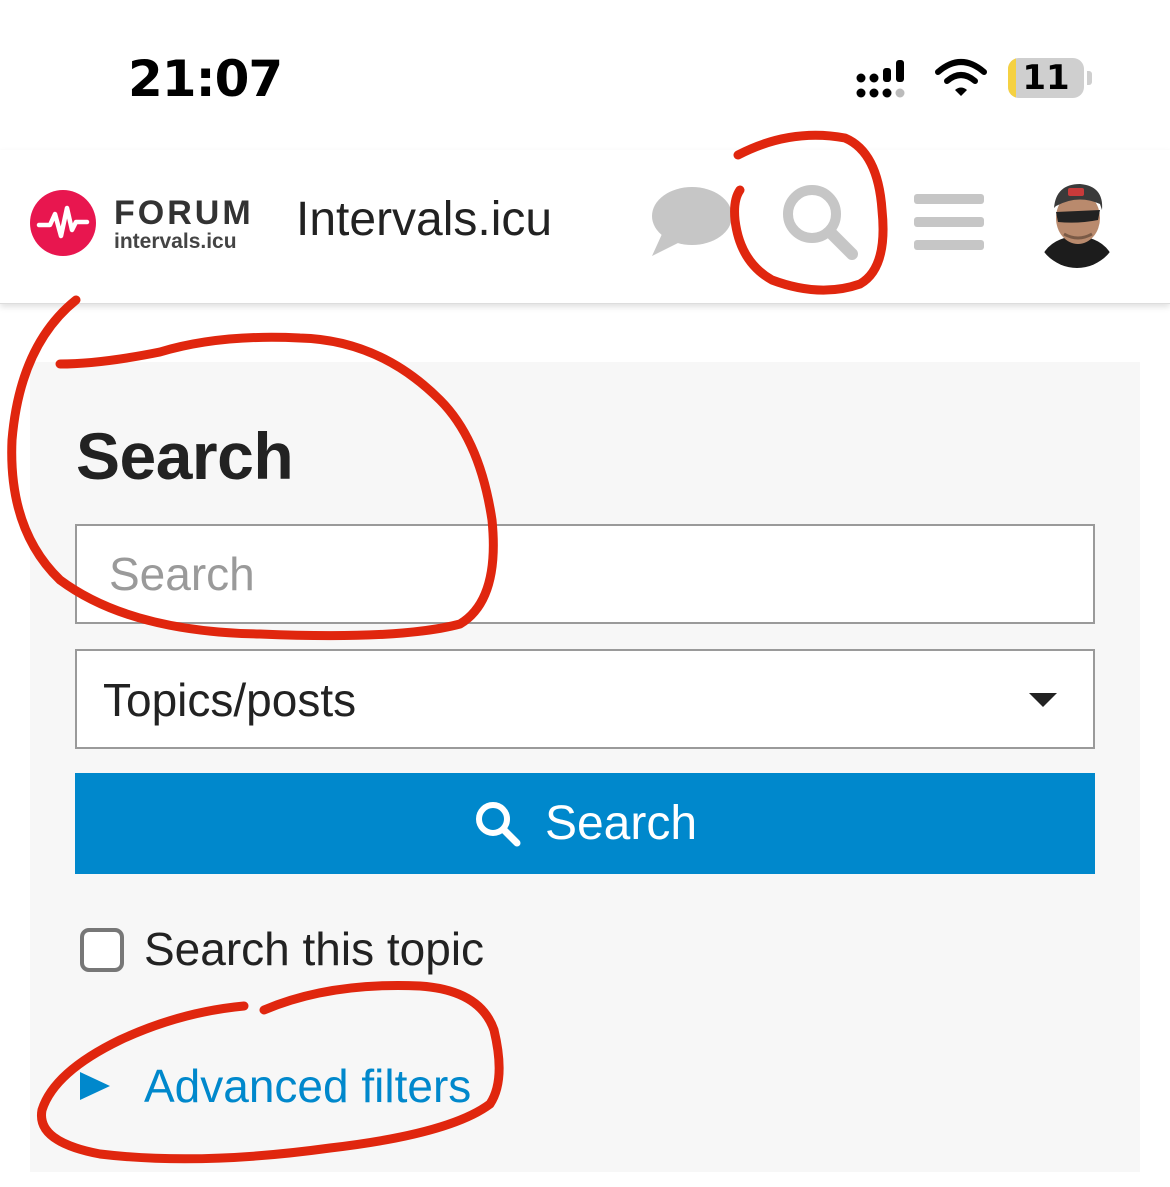 This screenshot has height=1187, width=1170. What do you see at coordinates (690, 222) in the screenshot?
I see `chat-icon` at bounding box center [690, 222].